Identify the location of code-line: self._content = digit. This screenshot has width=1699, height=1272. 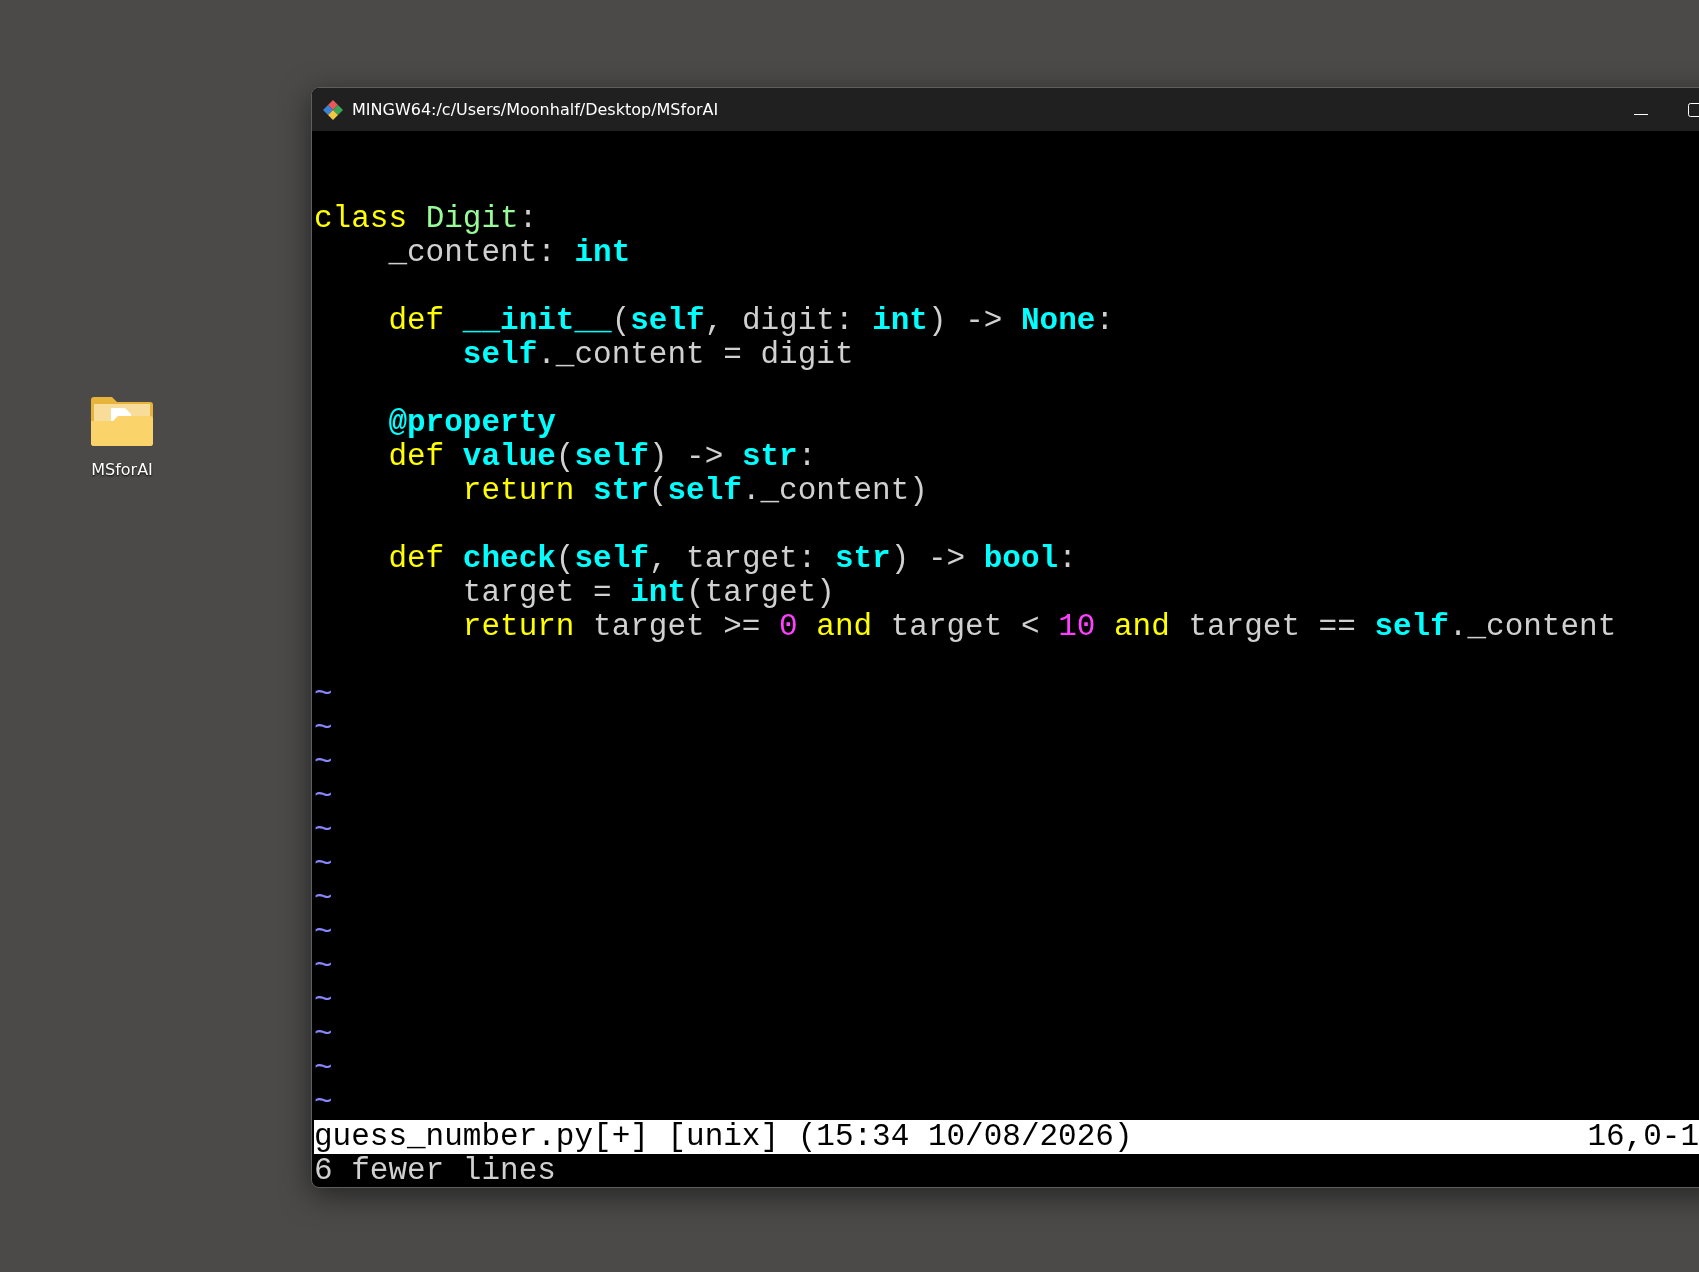
(658, 355).